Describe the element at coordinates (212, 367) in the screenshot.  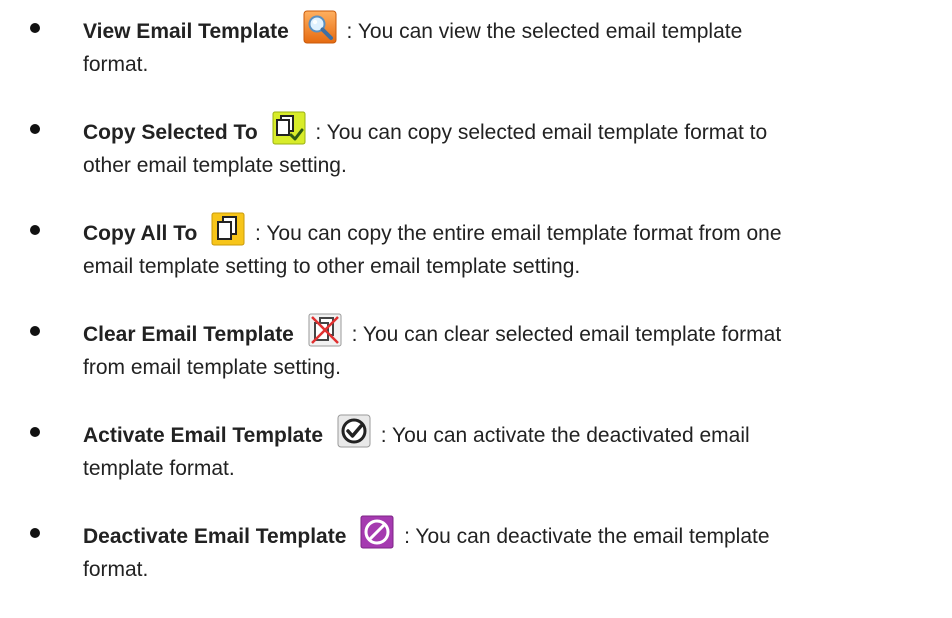
I see `item-description-cont: from email template setting.` at that location.